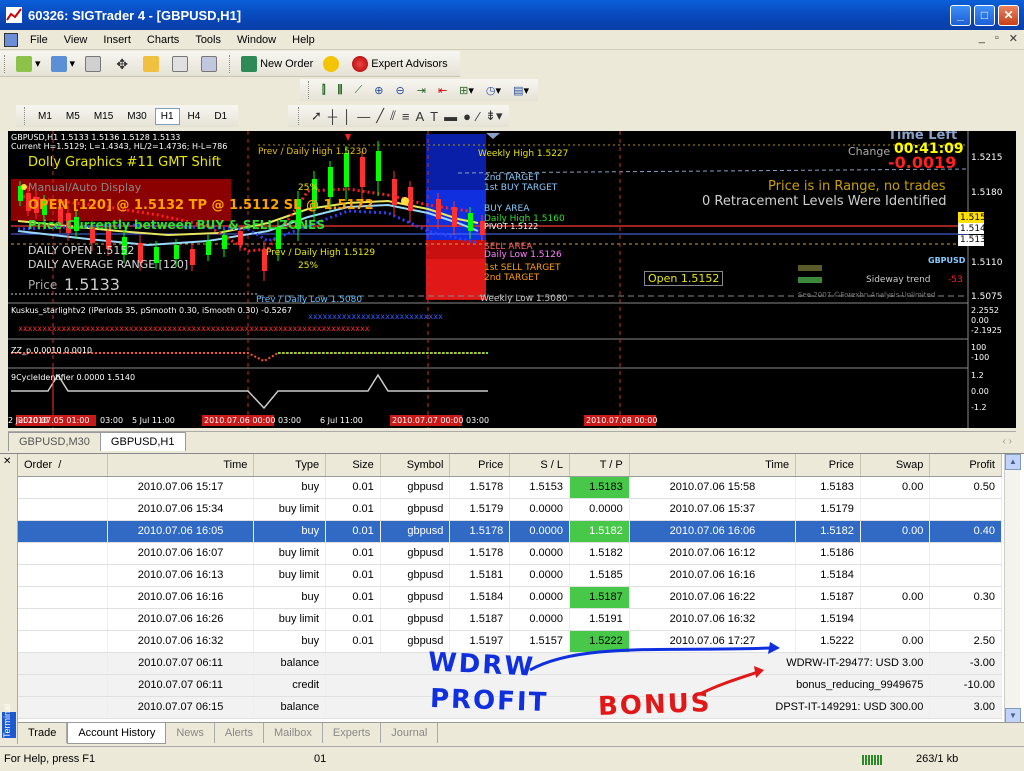 Image resolution: width=1024 pixels, height=771 pixels. I want to click on price-axis-4: 1.5145, so click(976, 229).